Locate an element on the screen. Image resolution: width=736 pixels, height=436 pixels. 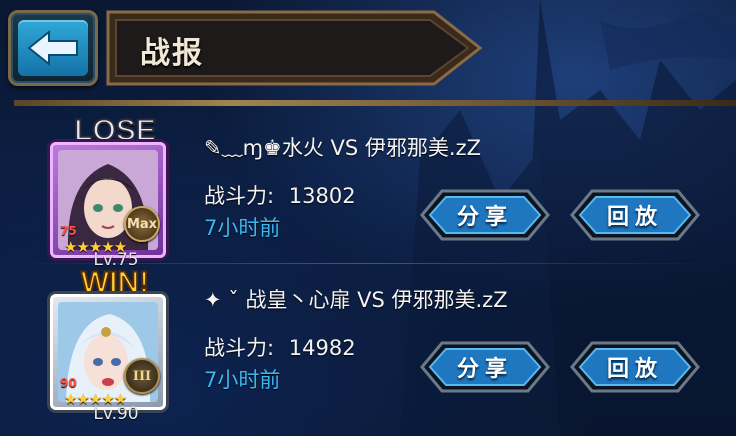
rank-badge: III is located at coordinates (142, 376).